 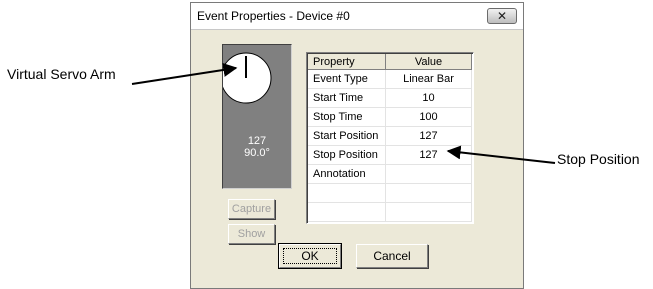 I want to click on stop-position-arrow, so click(x=501, y=154).